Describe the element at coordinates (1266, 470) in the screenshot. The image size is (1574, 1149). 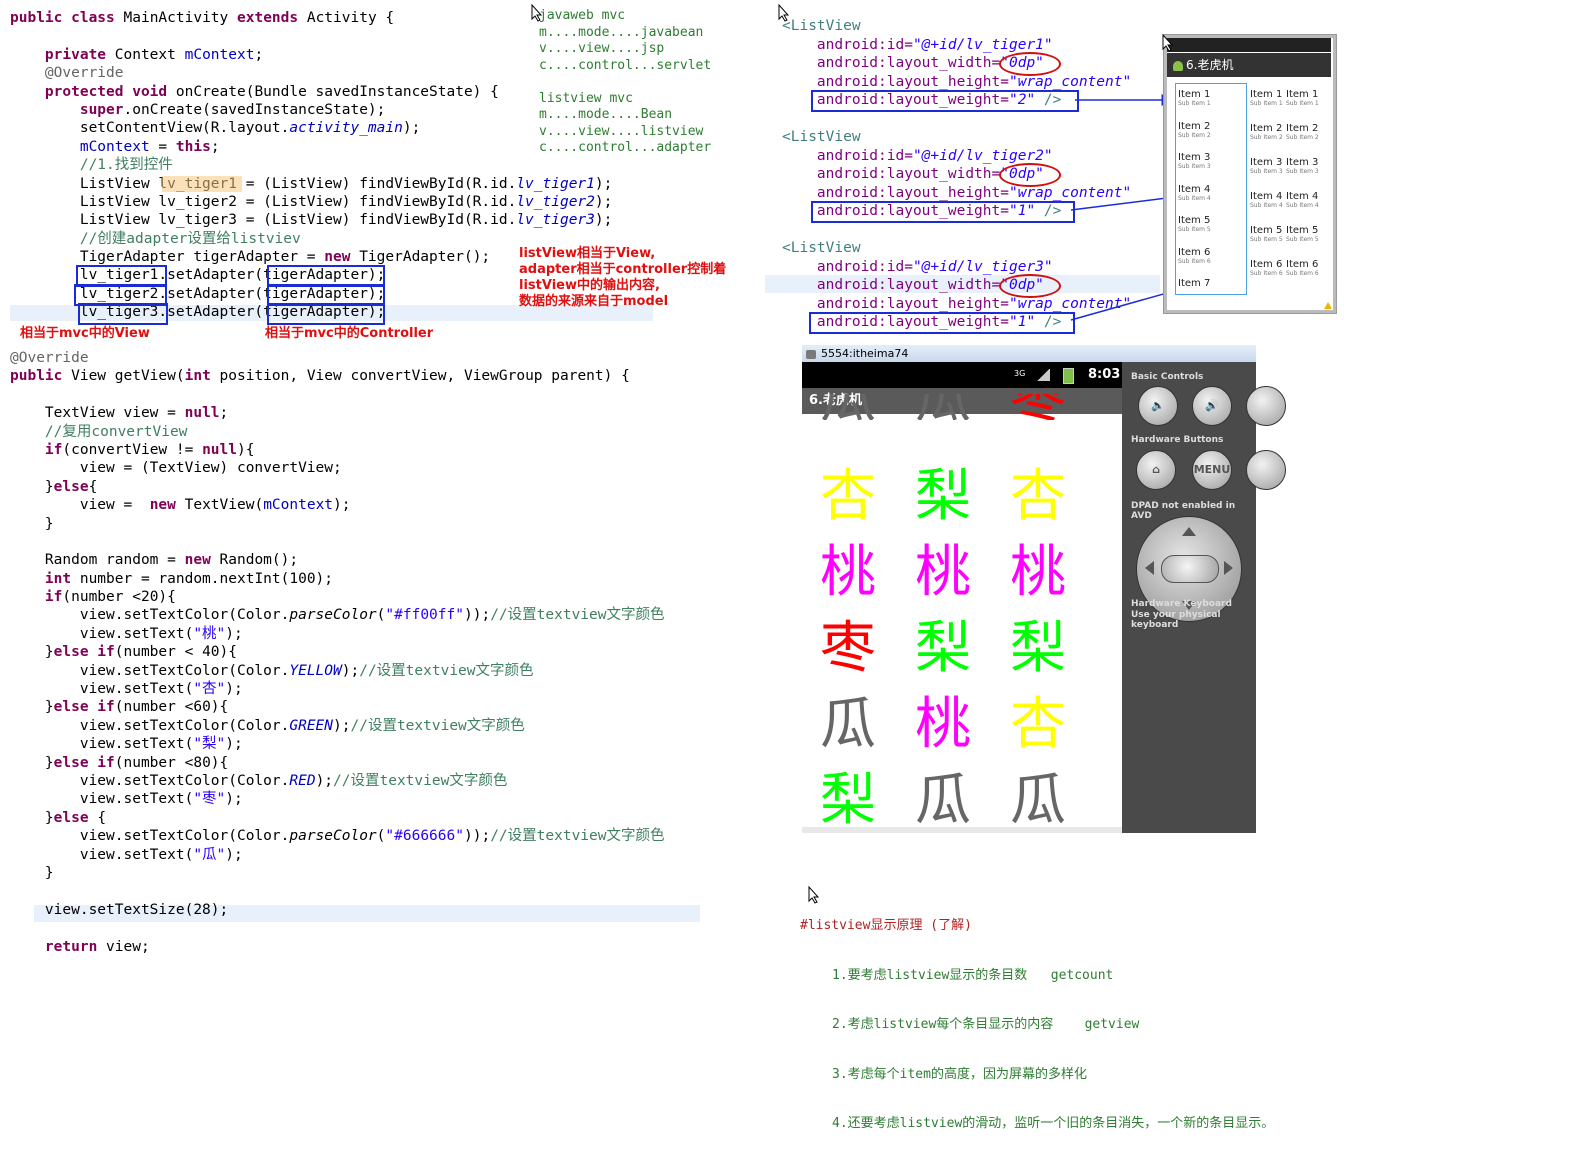
I see `back-button-partial` at that location.